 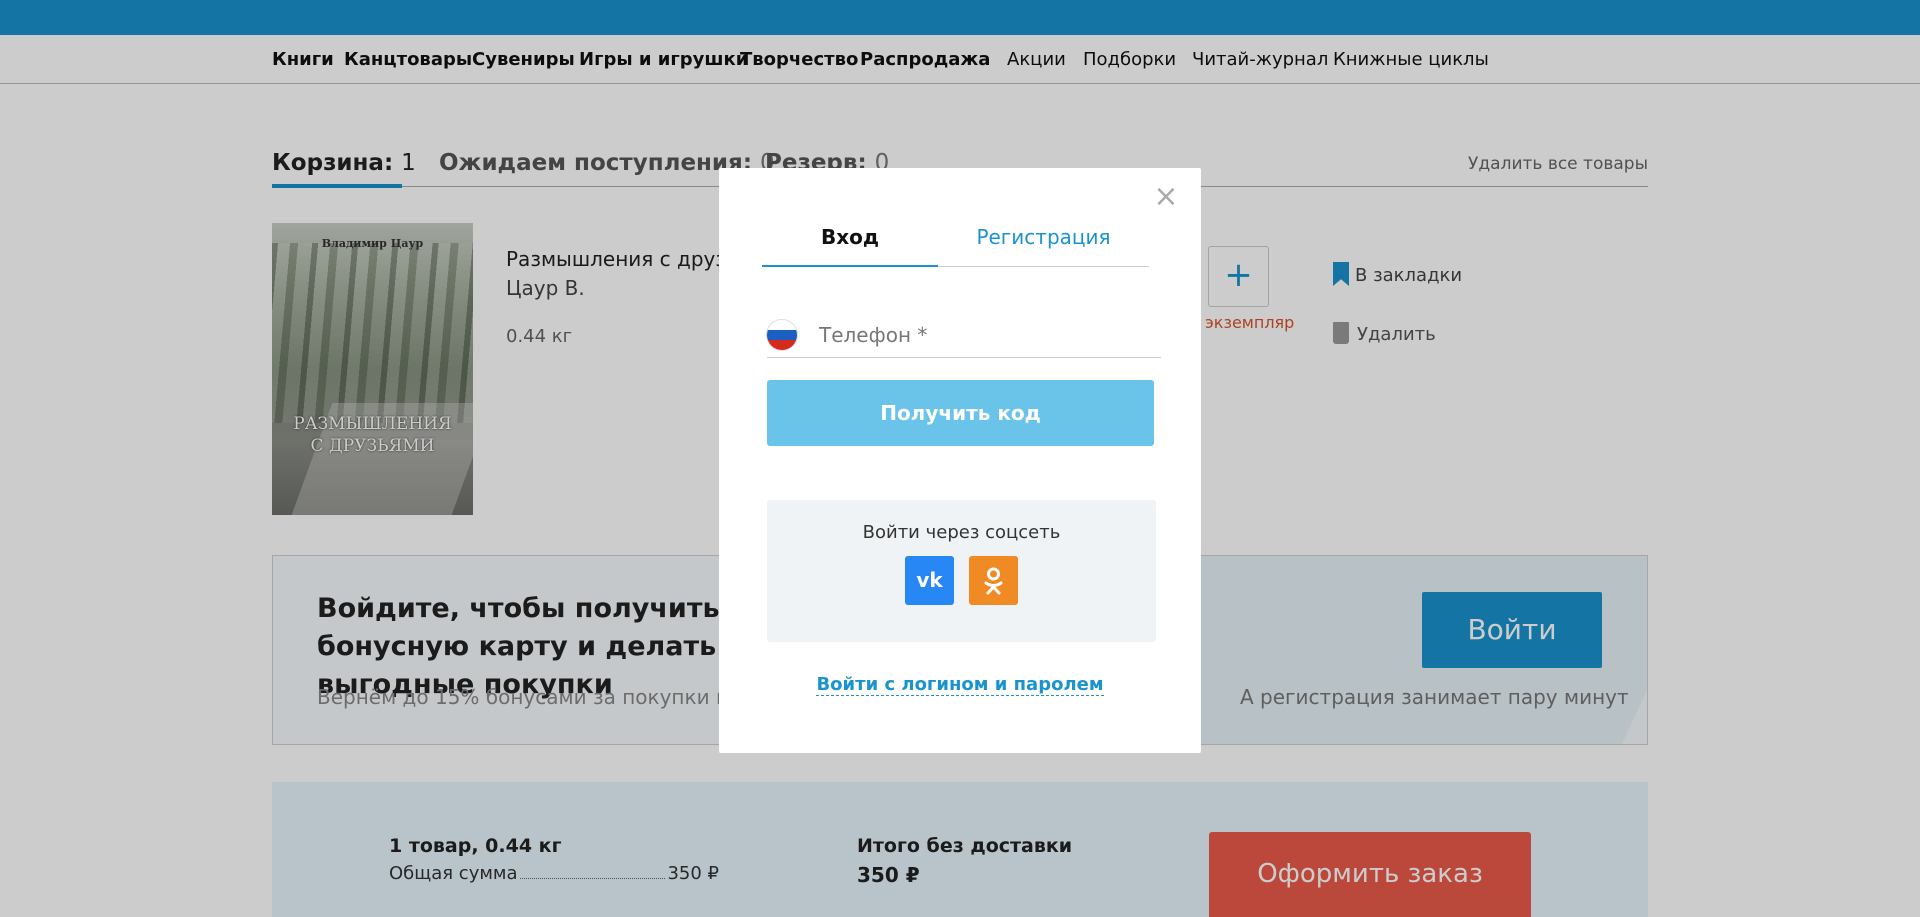 I want to click on phone-field, so click(x=964, y=337).